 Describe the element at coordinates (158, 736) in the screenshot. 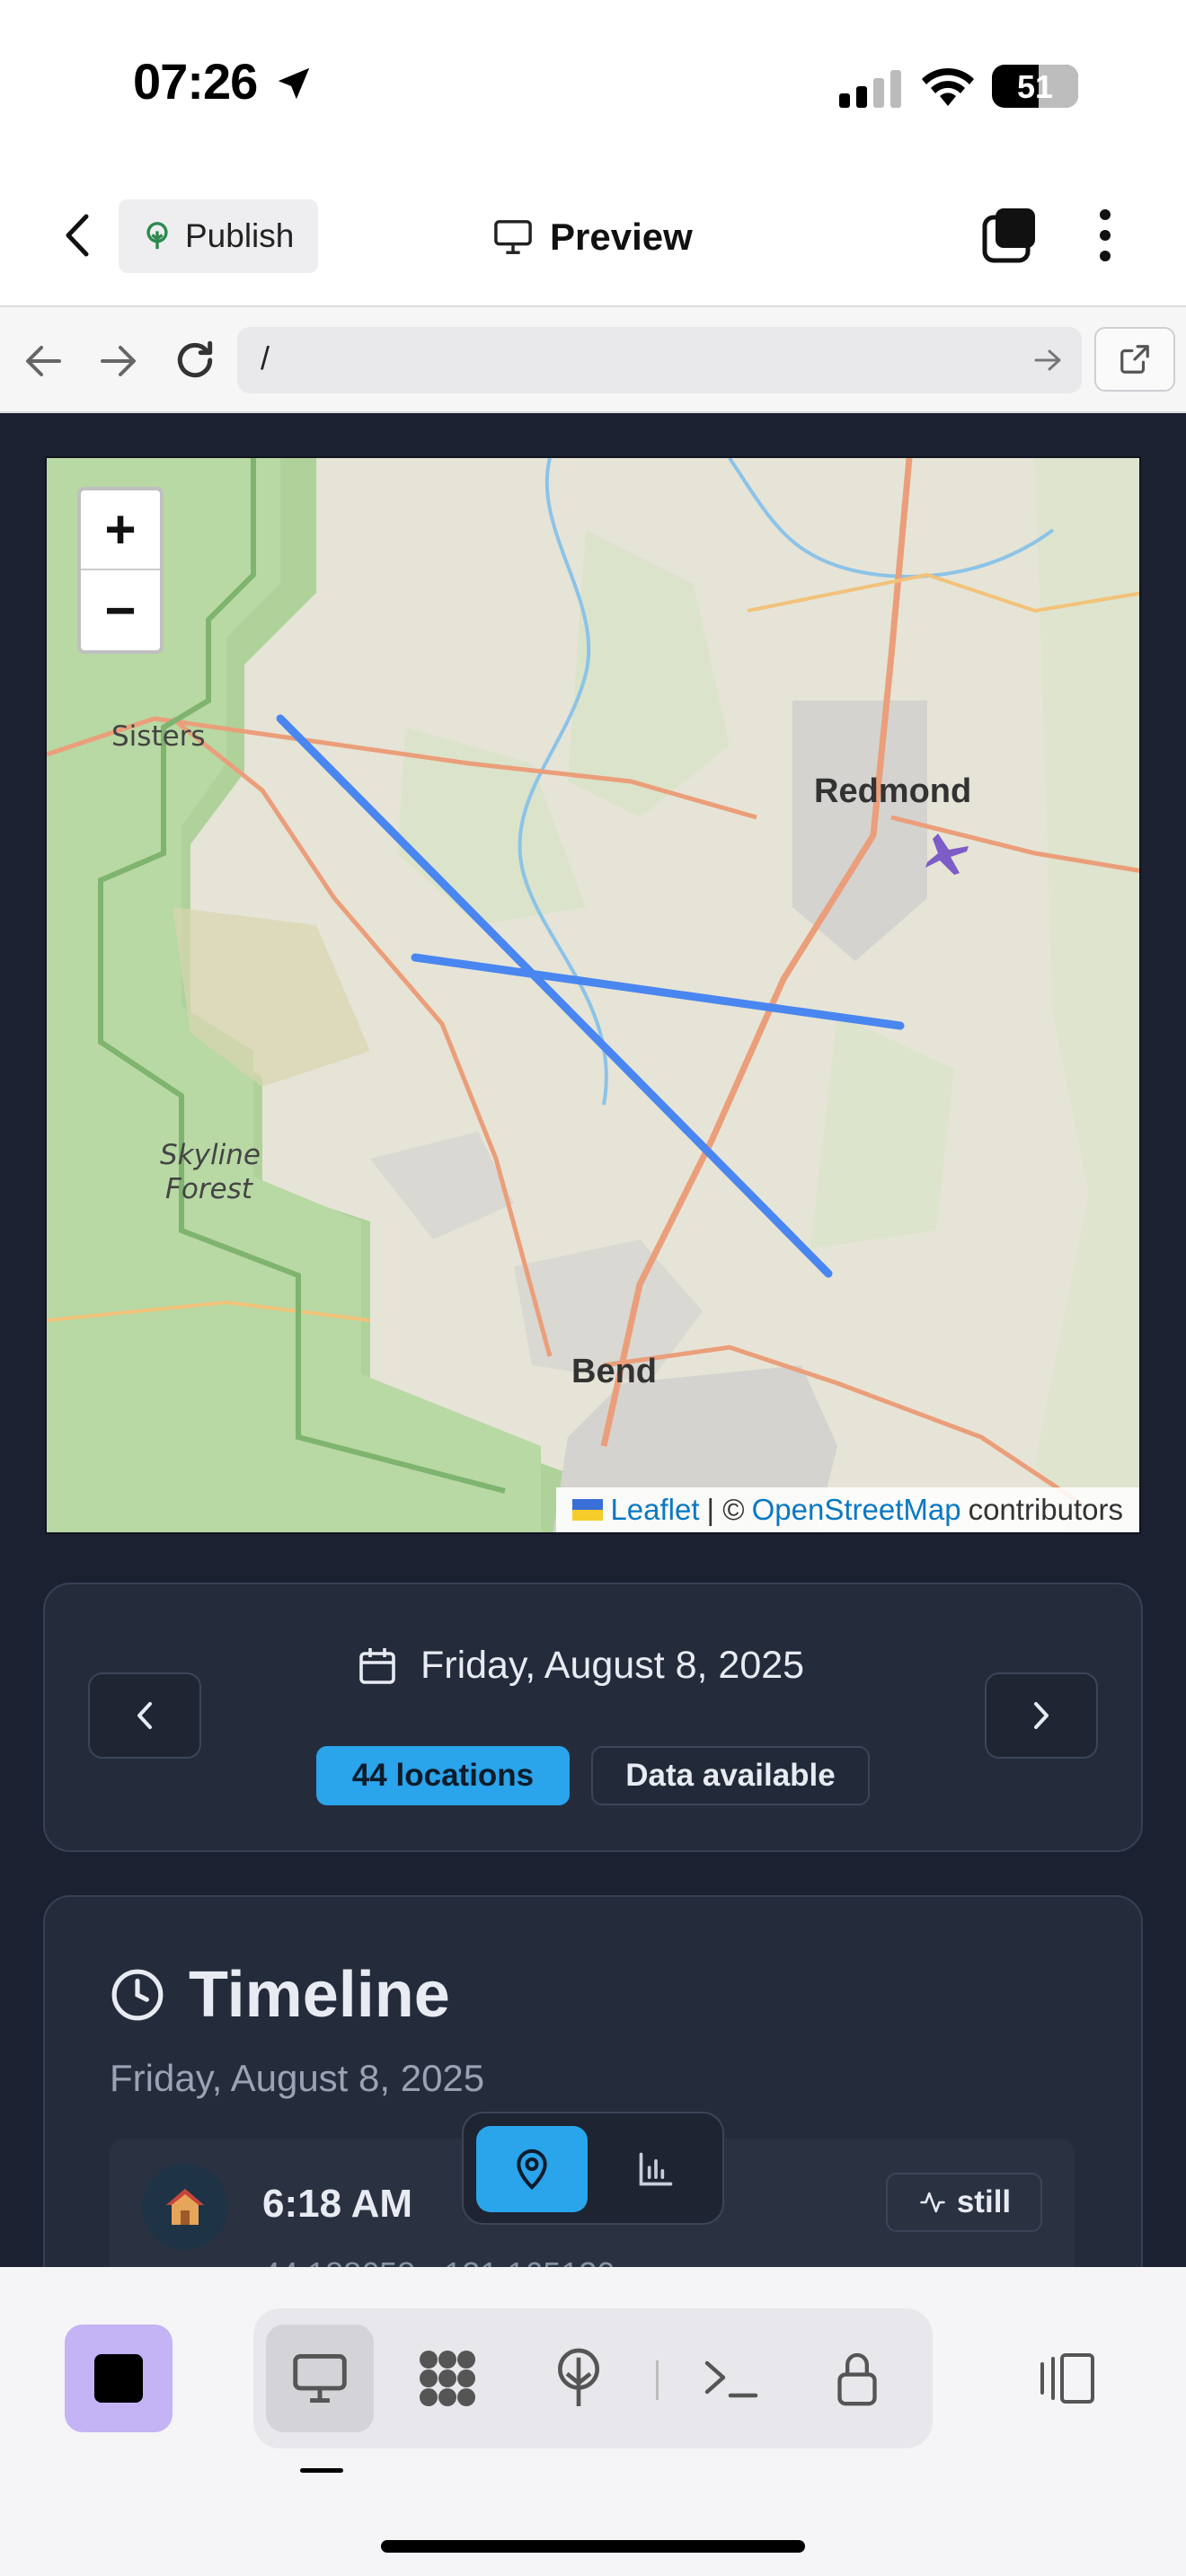

I see `map-label-sisters: Sisters` at that location.